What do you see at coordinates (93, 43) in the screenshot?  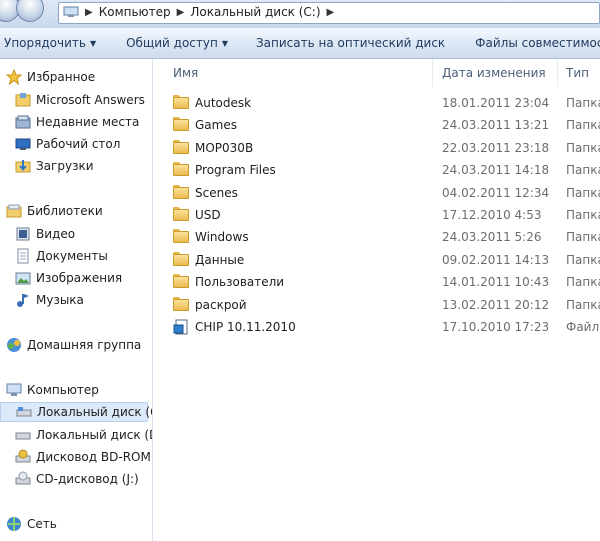 I see `chevron-down-icon: ▼` at bounding box center [93, 43].